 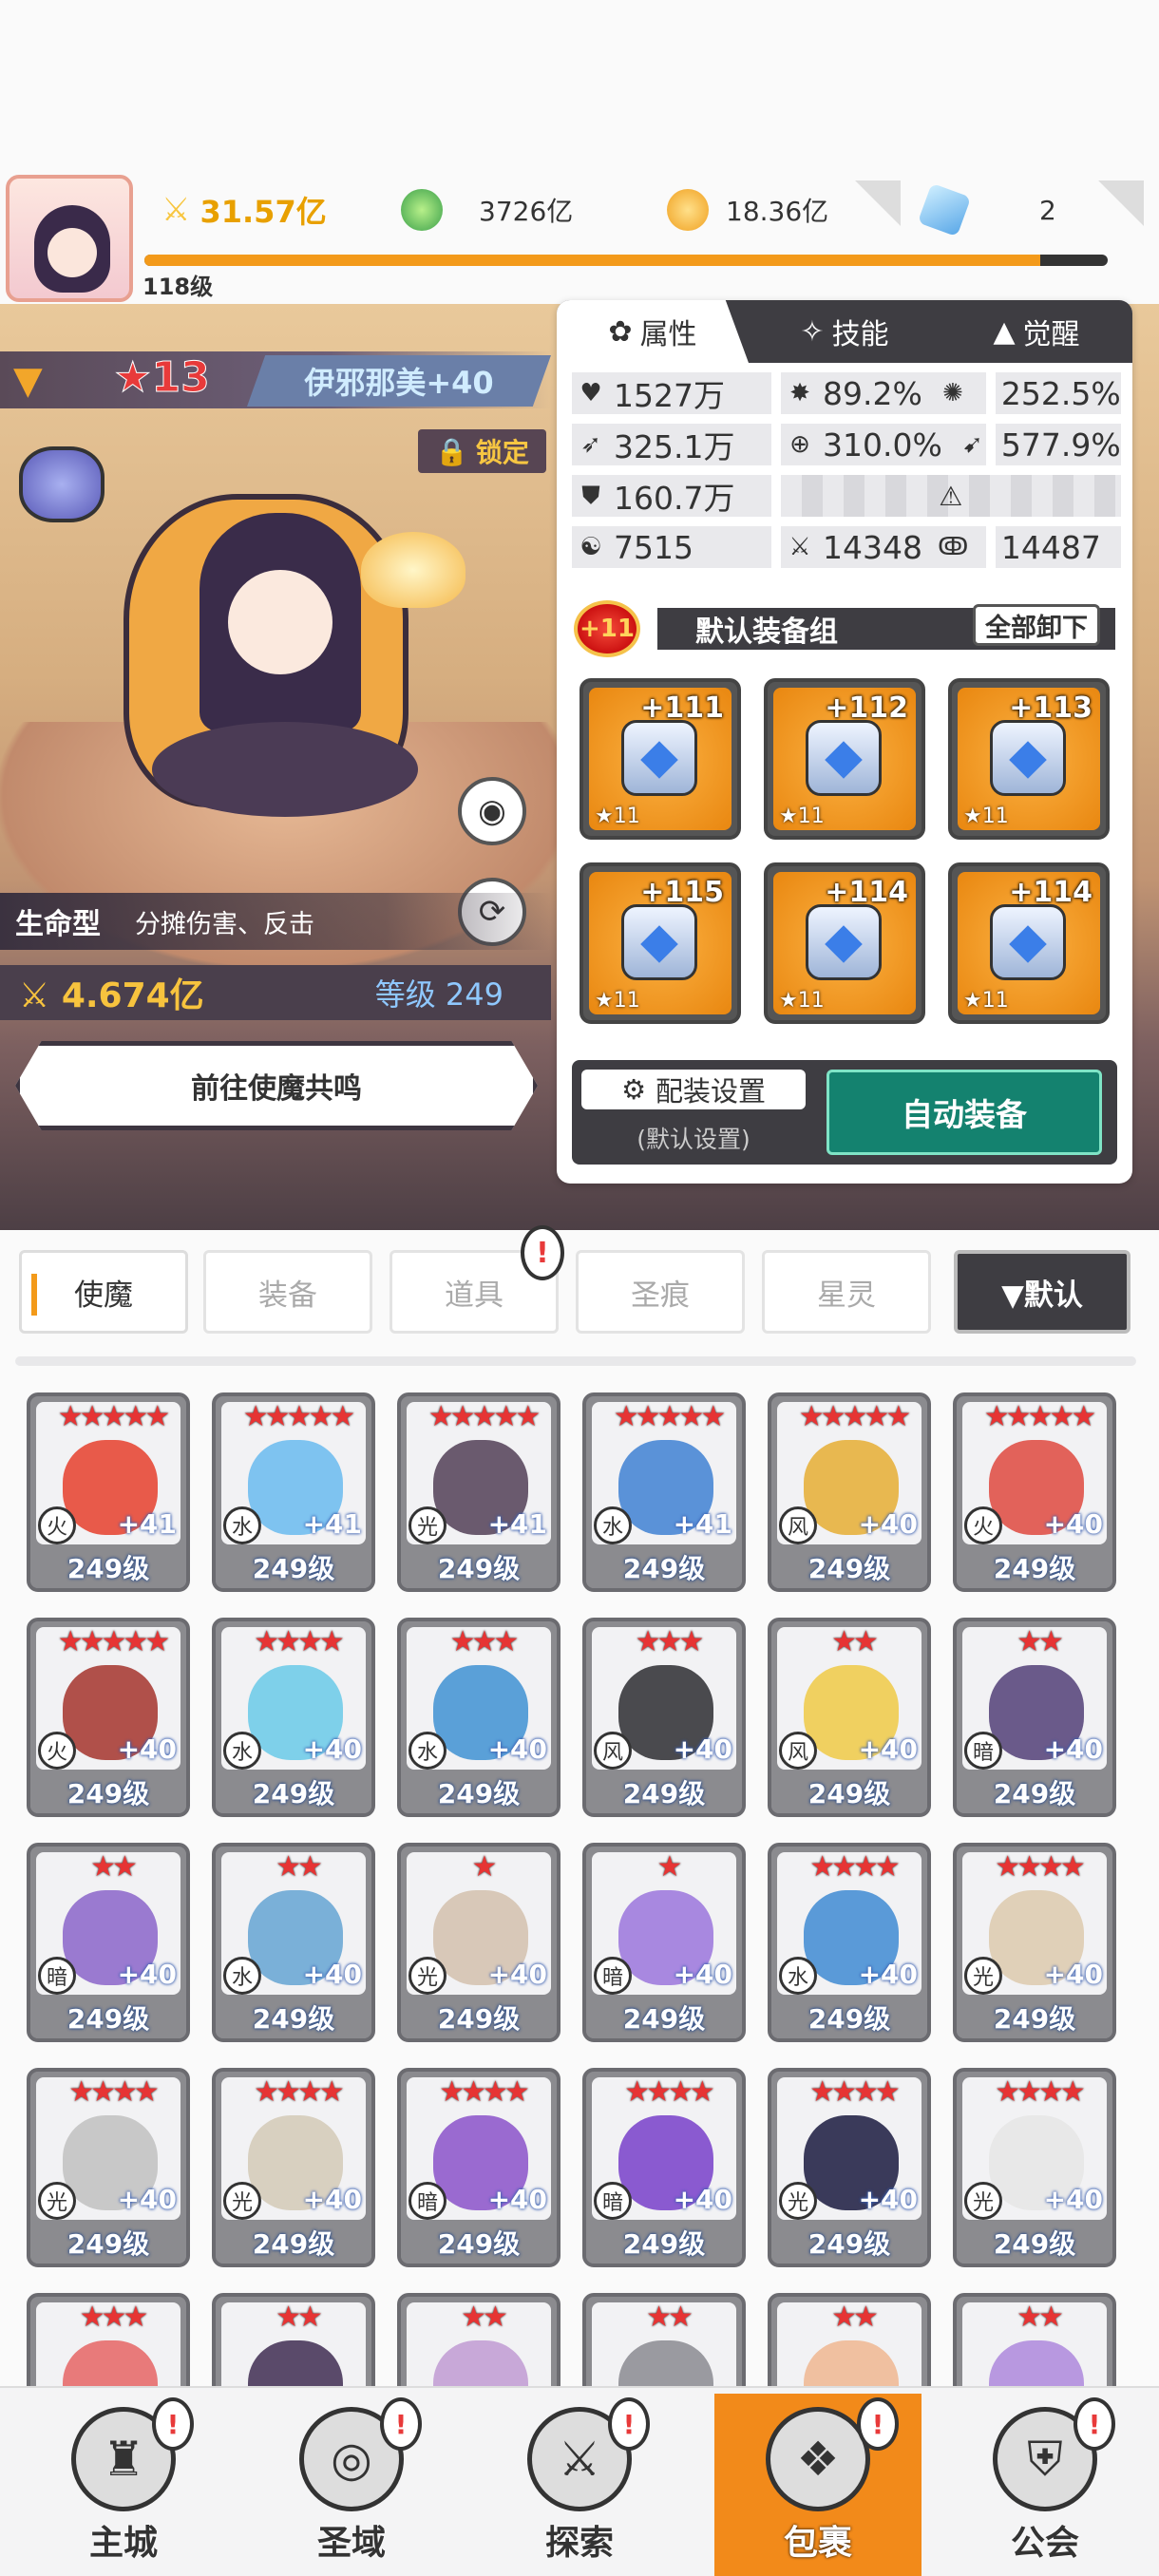 I want to click on green-orb-icon, so click(x=422, y=210).